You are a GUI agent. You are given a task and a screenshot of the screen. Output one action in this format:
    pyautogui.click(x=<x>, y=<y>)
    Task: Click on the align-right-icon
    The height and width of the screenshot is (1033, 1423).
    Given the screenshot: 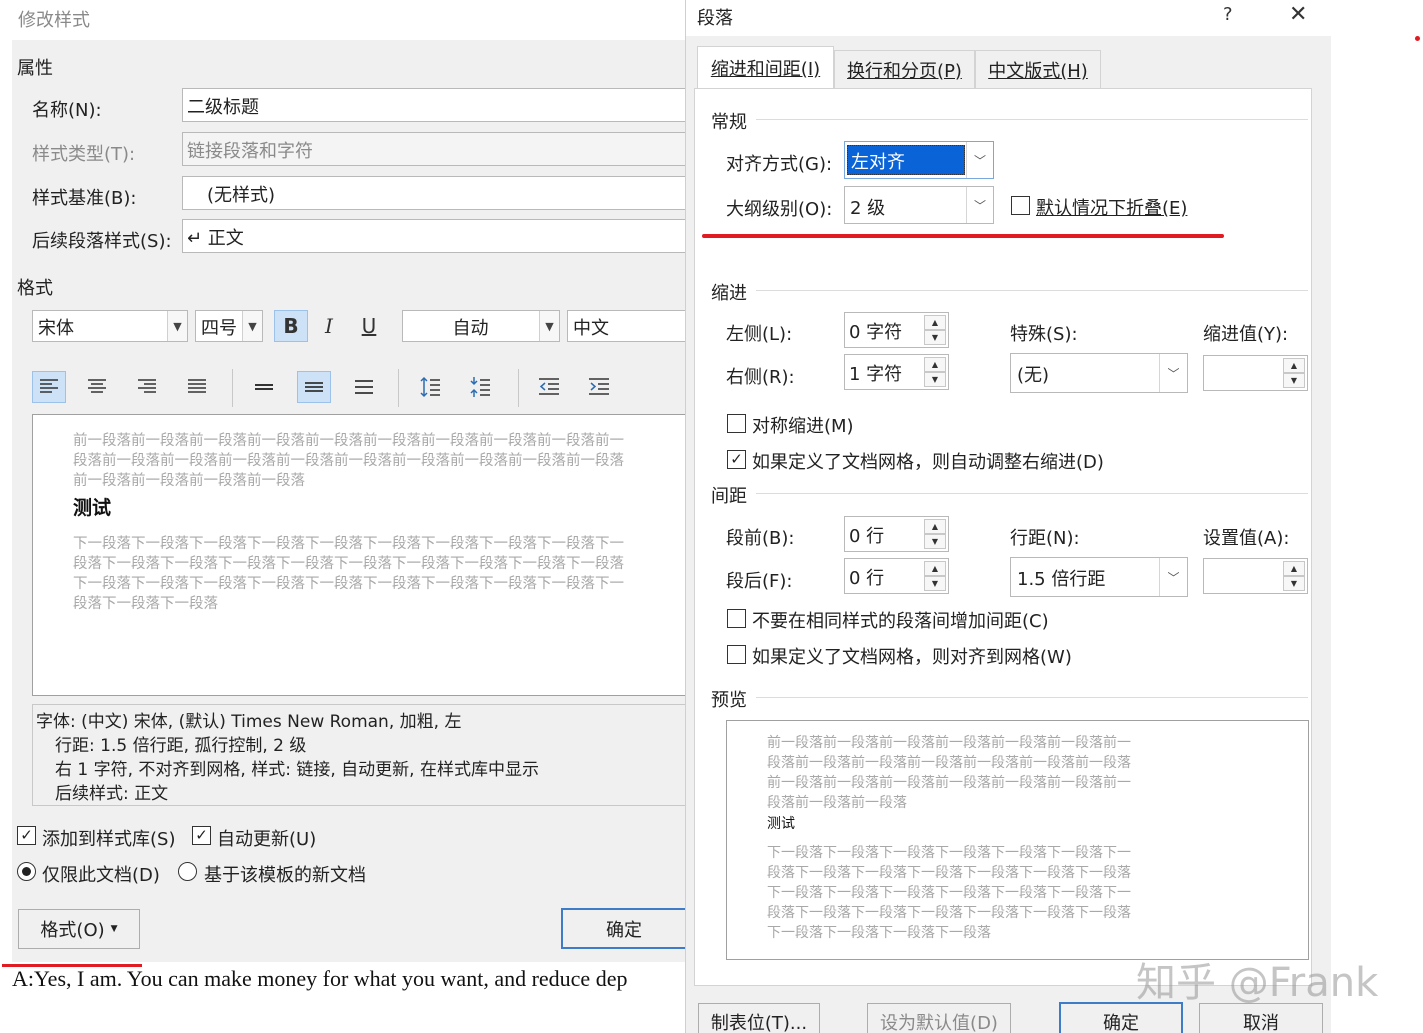 What is the action you would take?
    pyautogui.click(x=147, y=387)
    